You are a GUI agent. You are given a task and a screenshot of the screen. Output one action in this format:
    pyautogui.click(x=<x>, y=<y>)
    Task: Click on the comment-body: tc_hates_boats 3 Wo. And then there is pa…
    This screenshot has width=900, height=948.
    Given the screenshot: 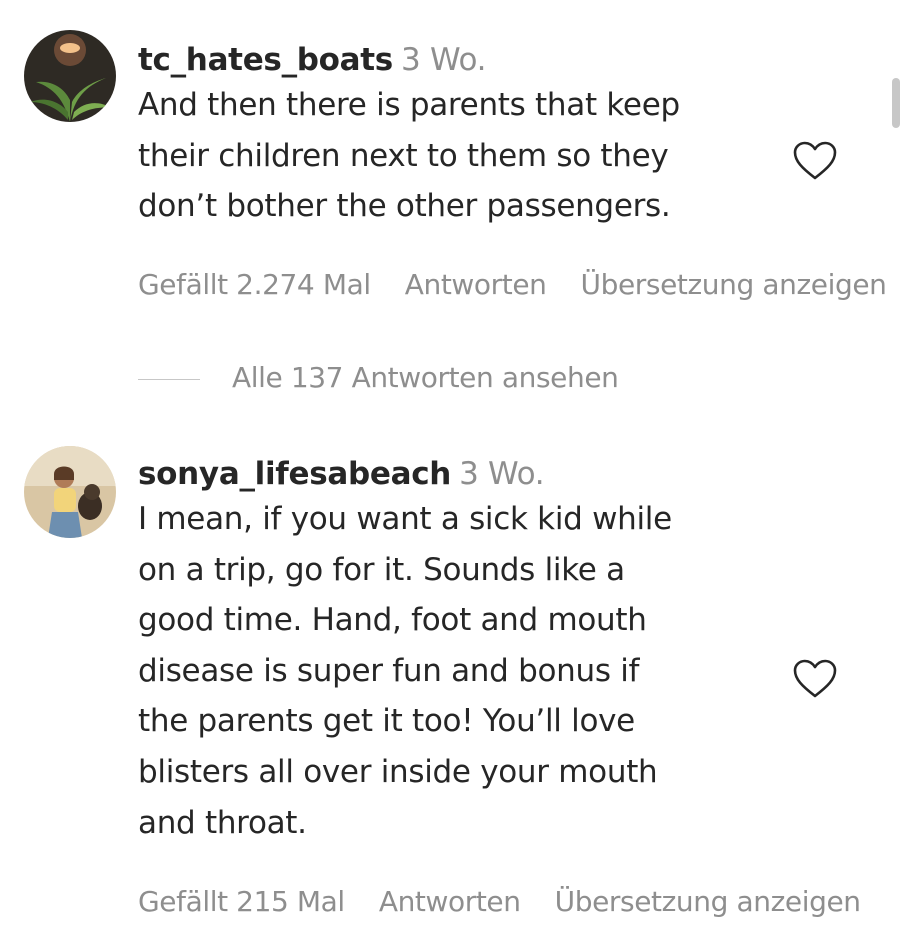 What is the action you would take?
    pyautogui.click(x=458, y=136)
    